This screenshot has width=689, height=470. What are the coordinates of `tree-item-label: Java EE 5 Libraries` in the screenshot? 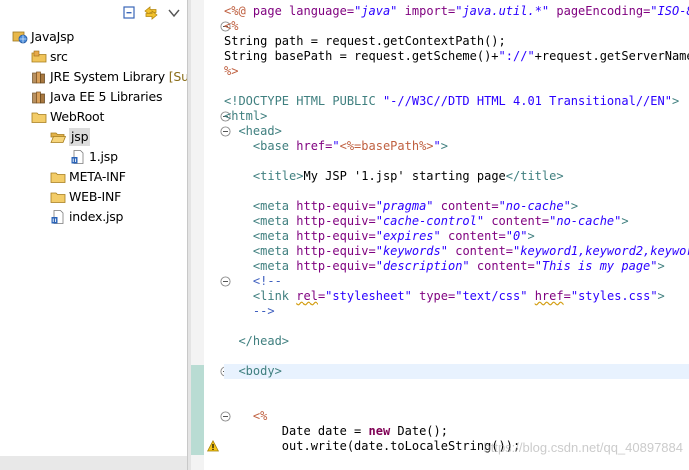 It's located at (106, 96).